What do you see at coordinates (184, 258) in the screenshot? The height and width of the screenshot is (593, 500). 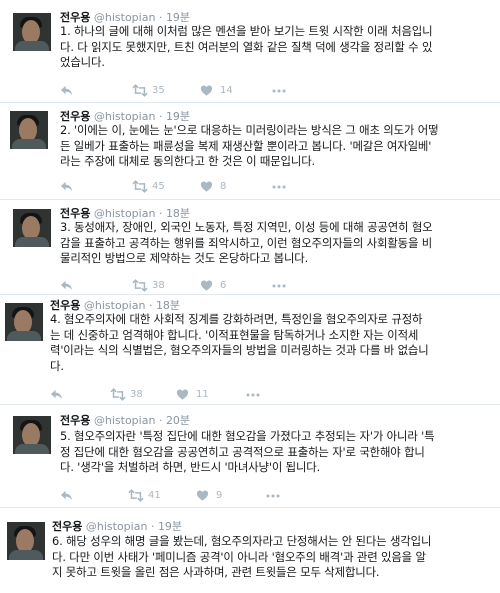 I see `tweet-text-line: 물리적인 방법으로 제약하는 것도 온당하다고 봅니다.` at bounding box center [184, 258].